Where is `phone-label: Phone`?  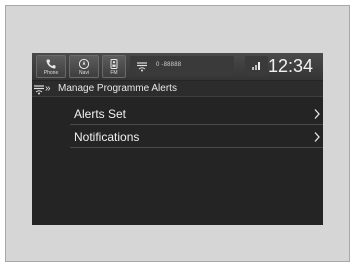
phone-label: Phone is located at coordinates (51, 73).